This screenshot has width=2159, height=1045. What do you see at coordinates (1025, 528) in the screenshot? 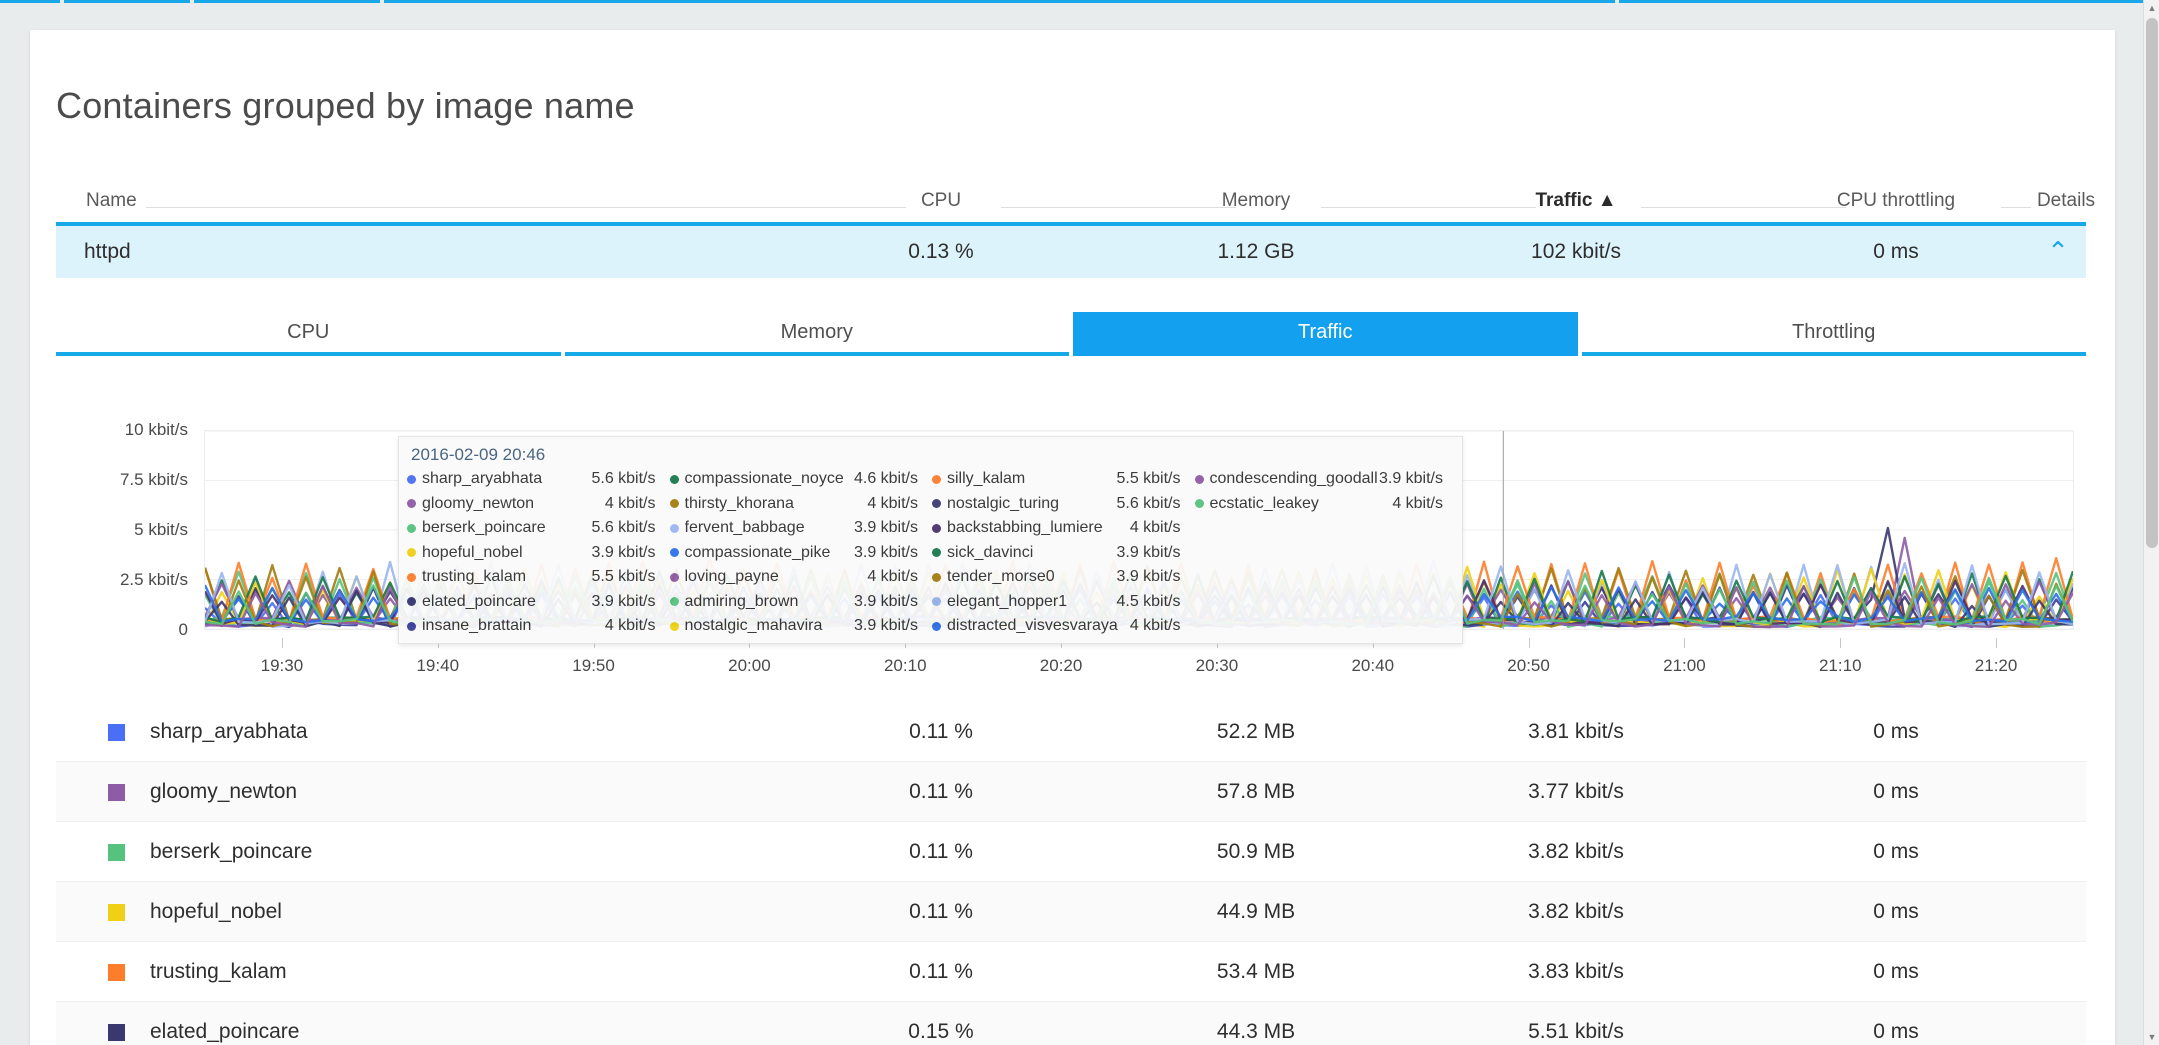
I see `tooltip-series-name: backstabbing_lumiere` at bounding box center [1025, 528].